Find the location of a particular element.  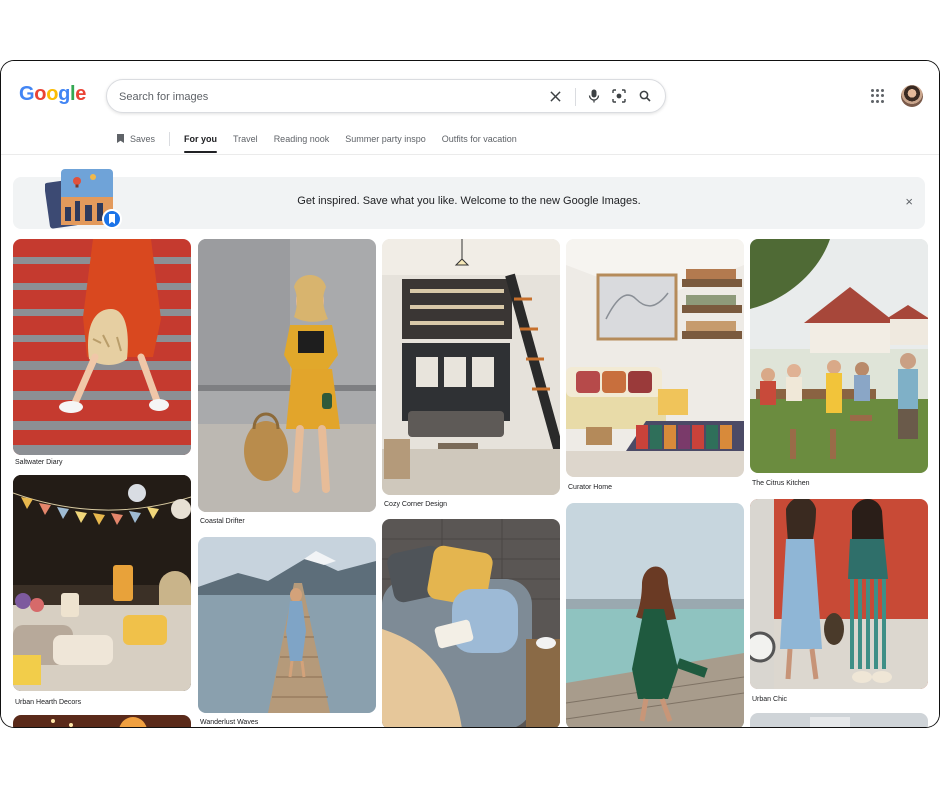

google-logo: Google is located at coordinates (52, 94).